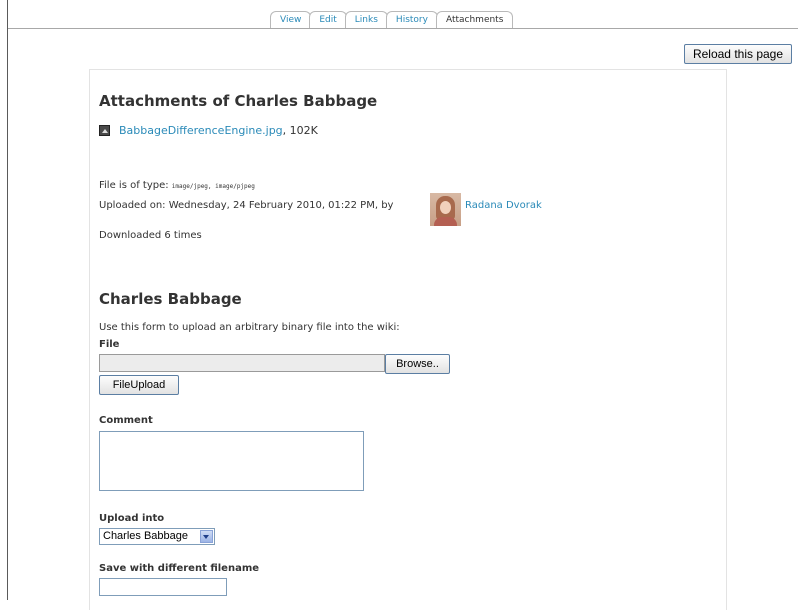 Image resolution: width=798 pixels, height=610 pixels. What do you see at coordinates (366, 19) in the screenshot?
I see `tab-links: Links` at bounding box center [366, 19].